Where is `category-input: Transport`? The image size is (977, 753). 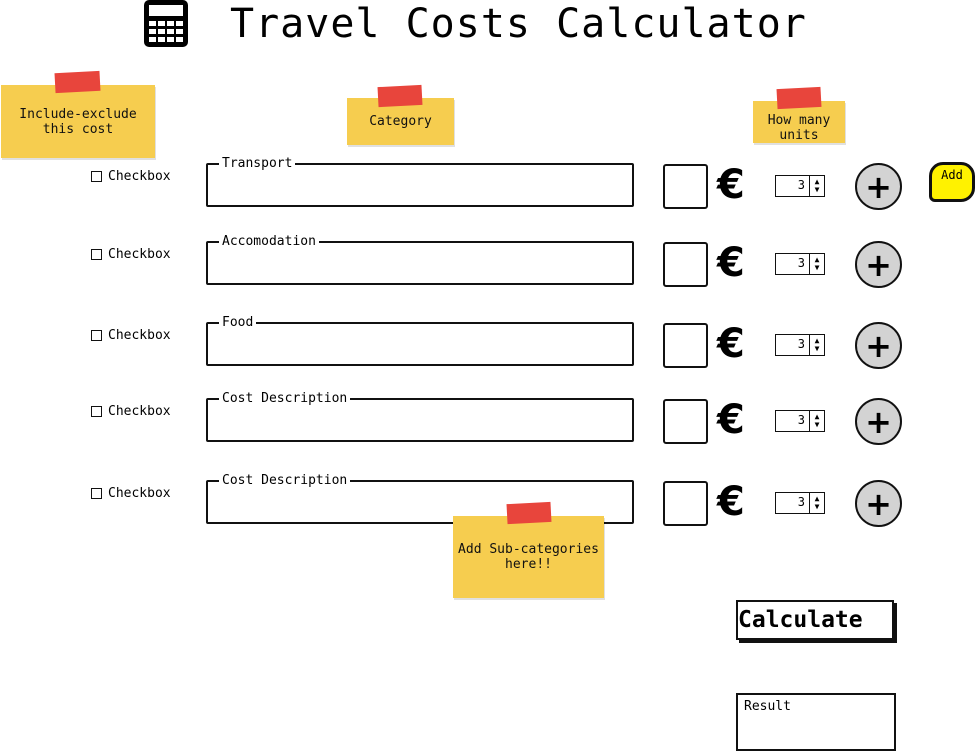
category-input: Transport is located at coordinates (420, 181).